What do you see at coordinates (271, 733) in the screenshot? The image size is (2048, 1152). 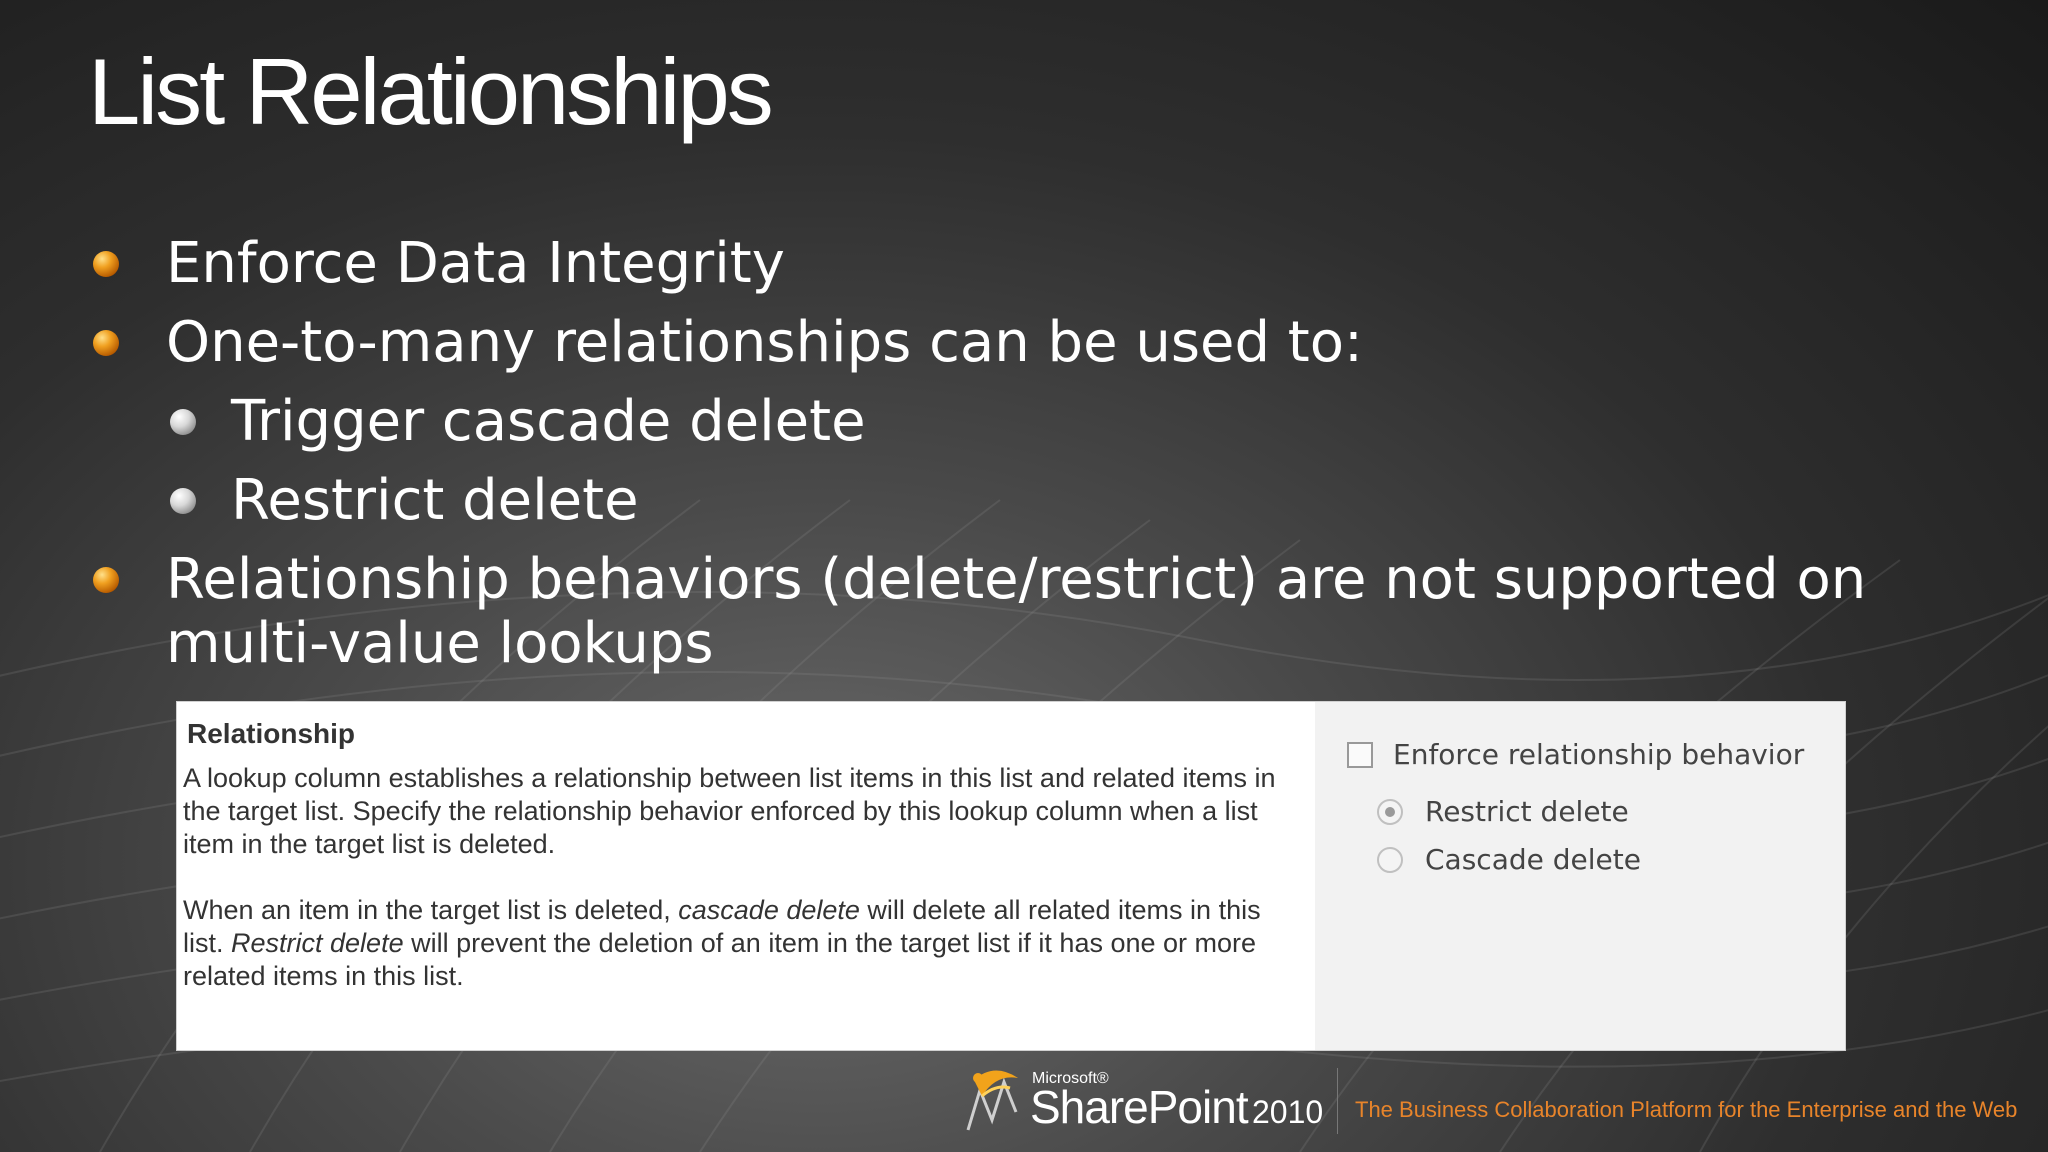 I see `section-title: Relationship` at bounding box center [271, 733].